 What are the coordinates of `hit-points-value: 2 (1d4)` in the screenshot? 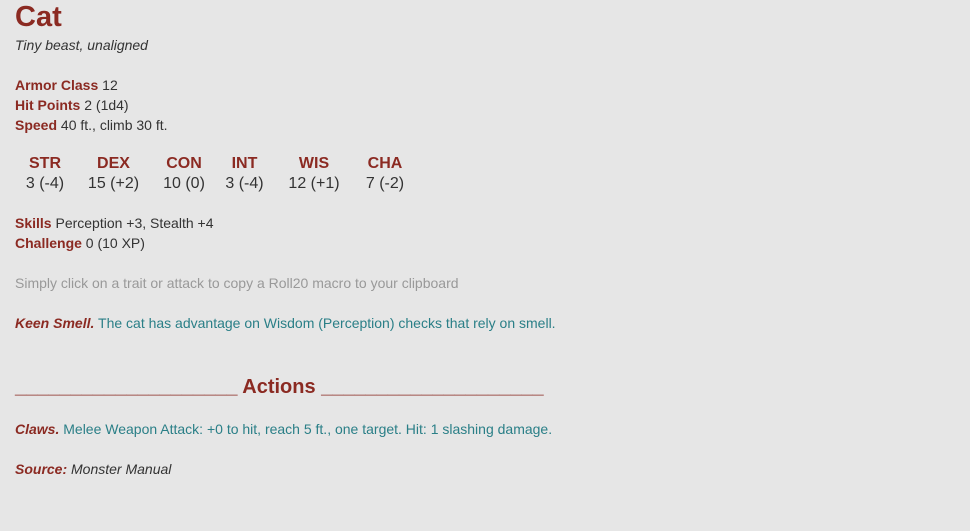 It's located at (106, 105).